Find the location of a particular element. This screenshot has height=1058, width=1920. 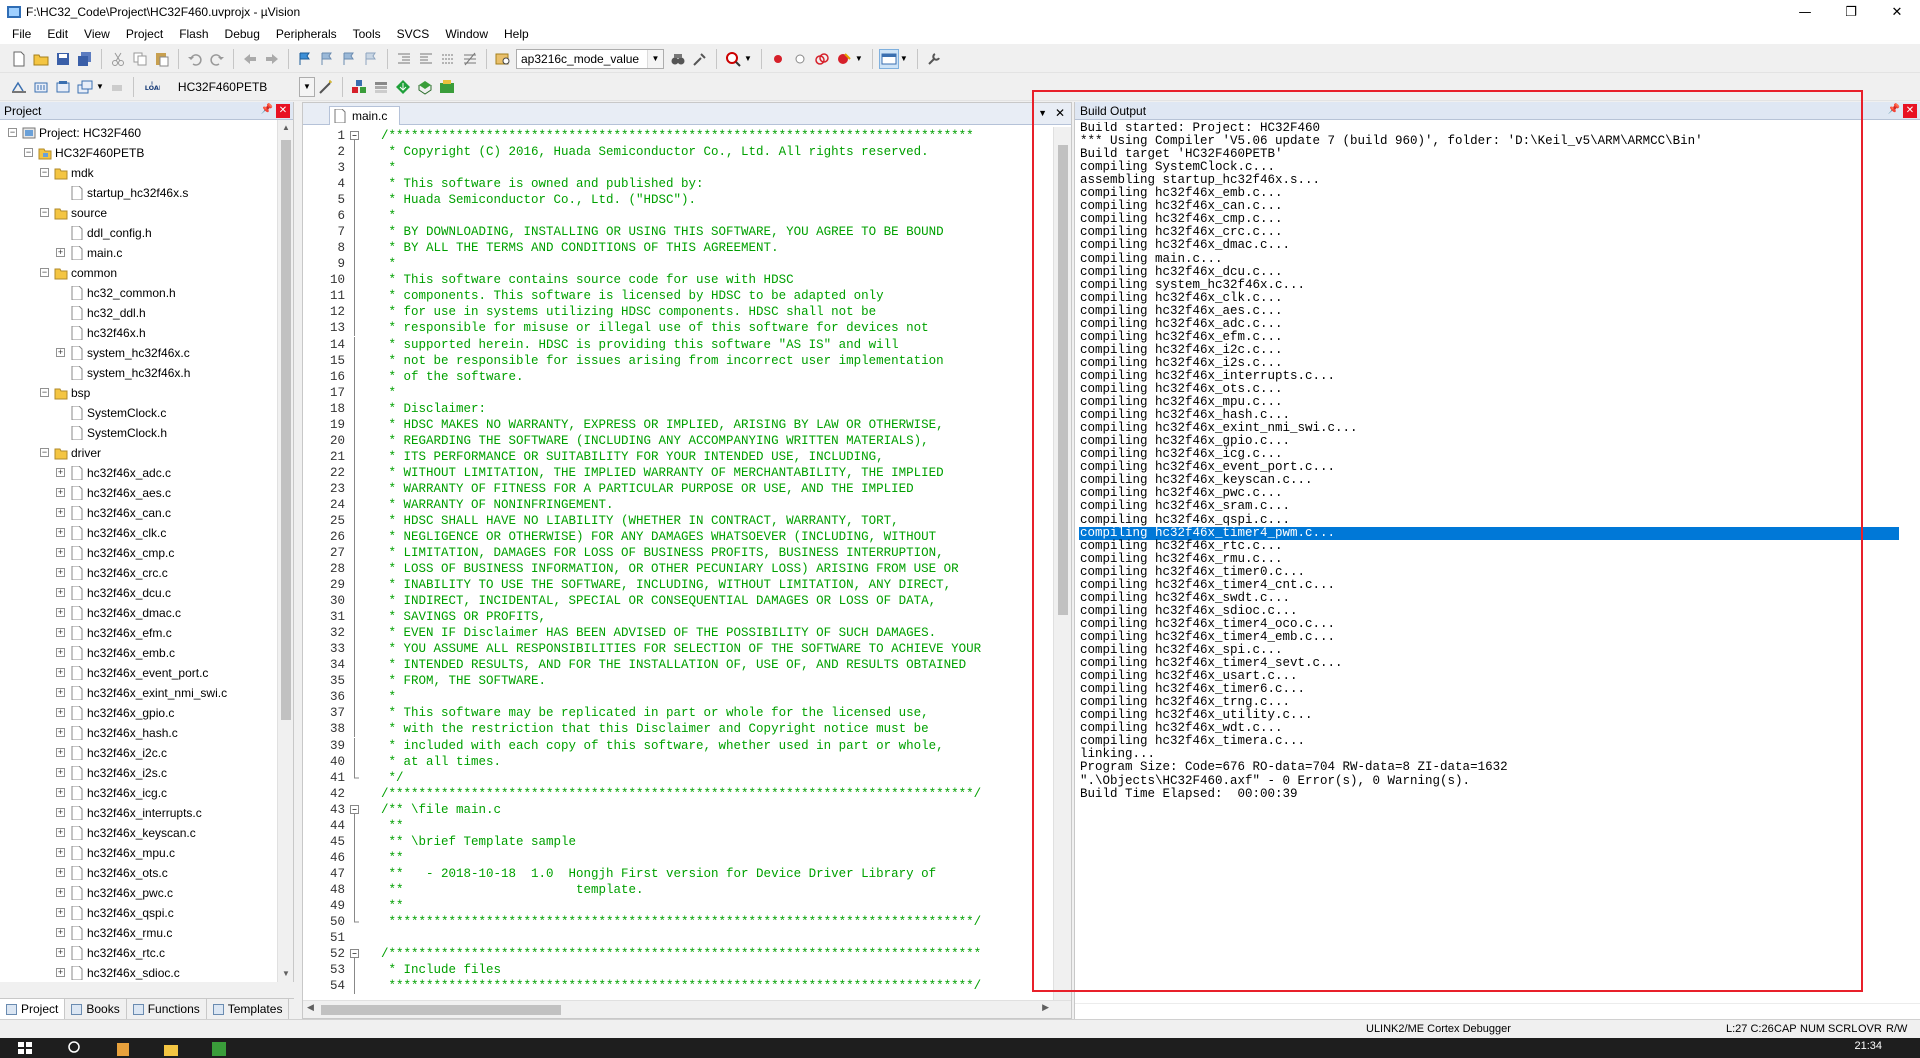

menu-peripherals: Peripherals is located at coordinates (306, 34).